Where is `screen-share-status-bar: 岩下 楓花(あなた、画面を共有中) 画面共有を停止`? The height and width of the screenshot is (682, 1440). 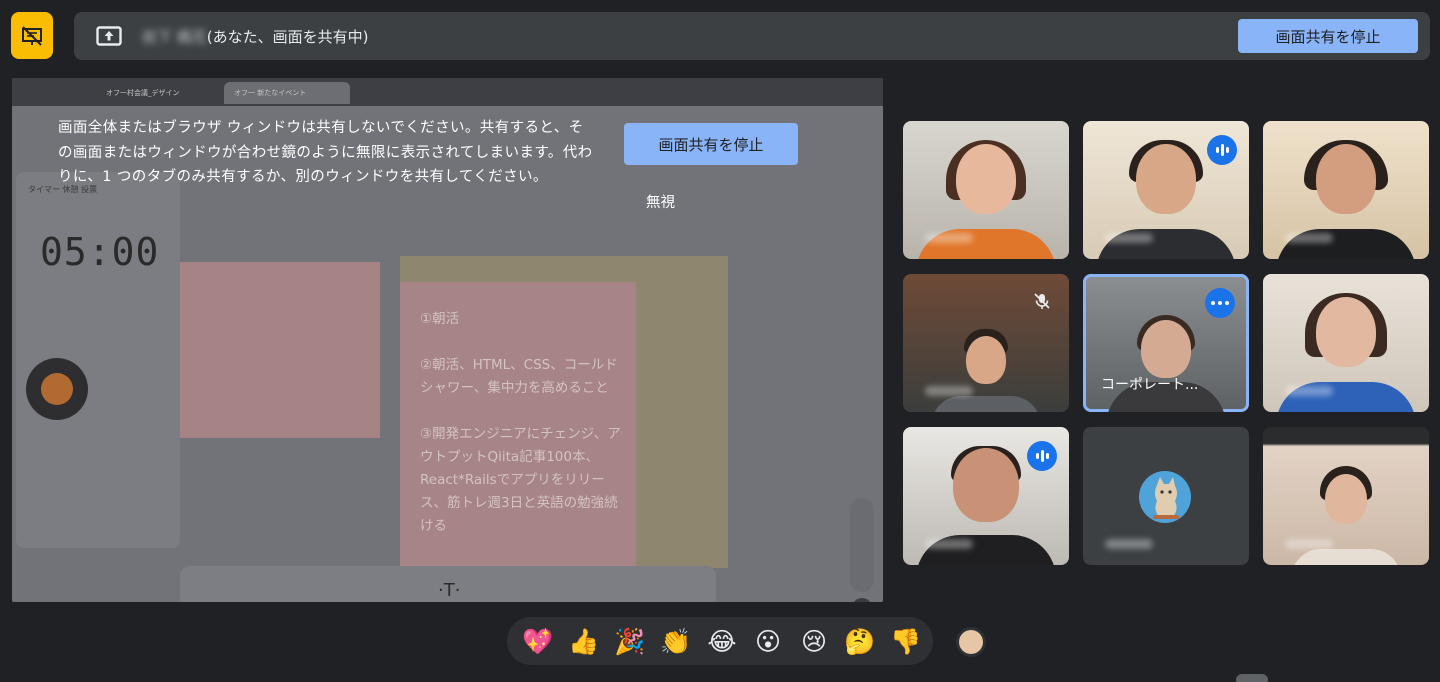
screen-share-status-bar: 岩下 楓花(あなた、画面を共有中) 画面共有を停止 is located at coordinates (752, 36).